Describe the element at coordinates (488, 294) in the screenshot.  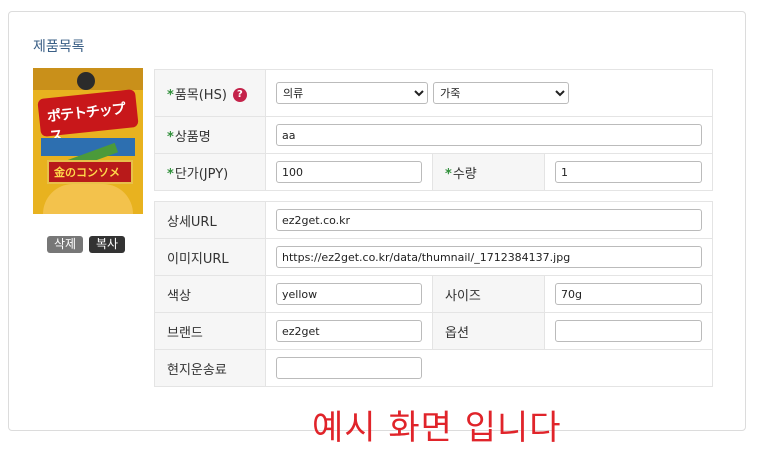
I see `size-label: 사이즈` at that location.